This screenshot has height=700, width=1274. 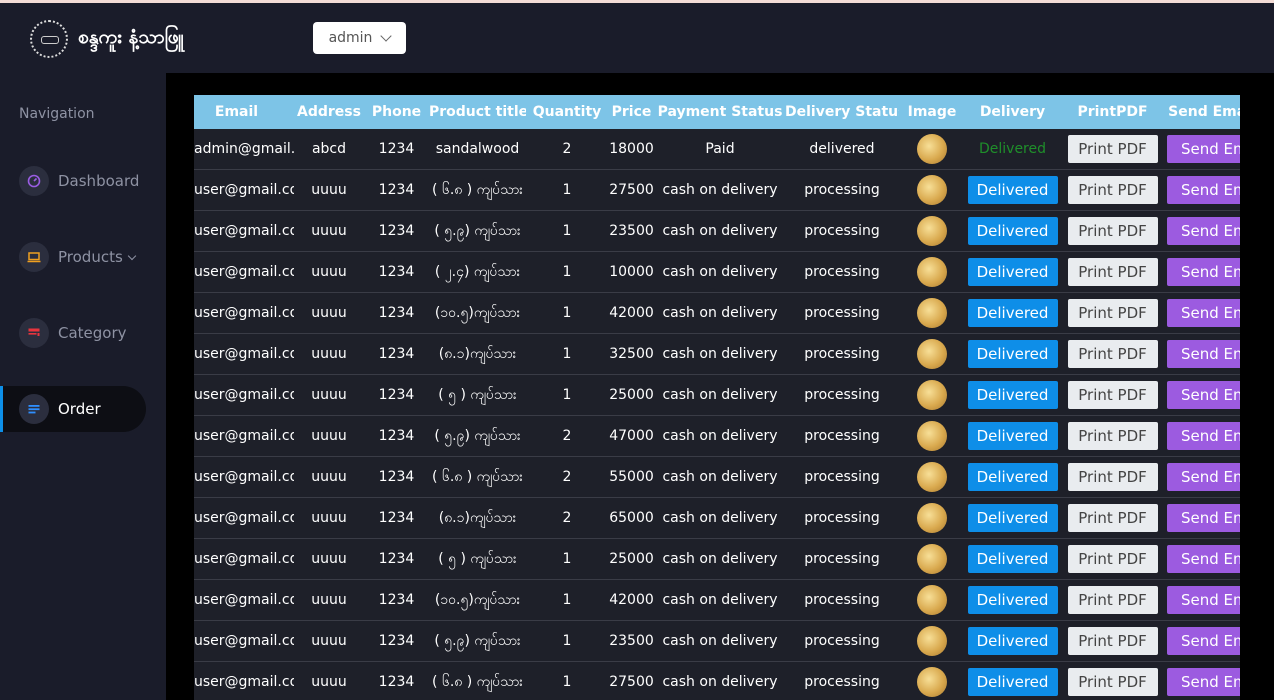 What do you see at coordinates (73, 409) in the screenshot?
I see `sidebar-item-order: Order` at bounding box center [73, 409].